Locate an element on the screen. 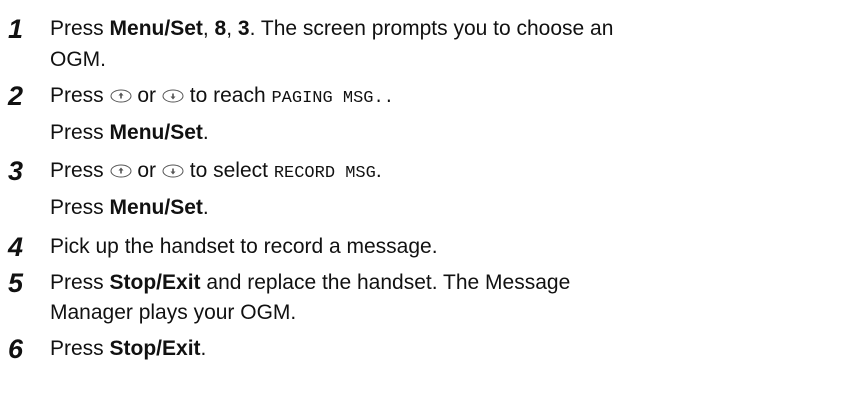  step-number: 4 is located at coordinates (16, 247).